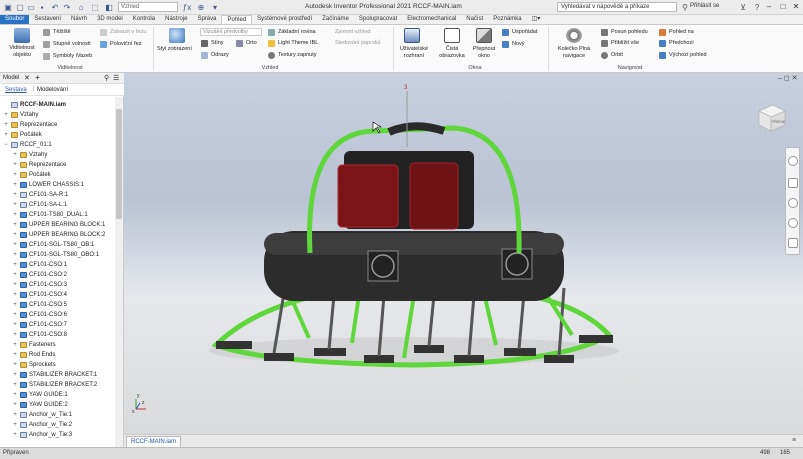 This screenshot has height=459, width=803. What do you see at coordinates (72, 56) in the screenshot?
I see `constraint-symbols-button: Symboly iVazeb` at bounding box center [72, 56].